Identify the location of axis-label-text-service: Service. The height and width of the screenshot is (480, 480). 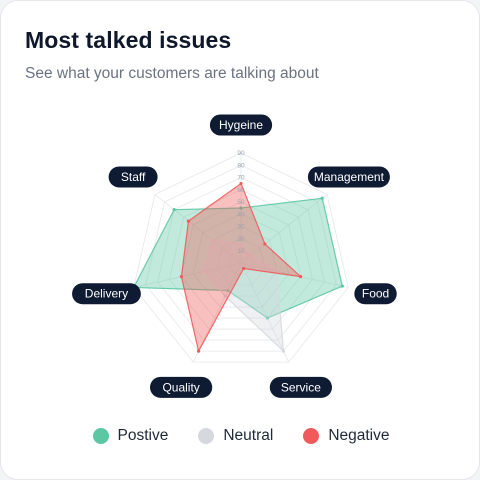
(301, 387).